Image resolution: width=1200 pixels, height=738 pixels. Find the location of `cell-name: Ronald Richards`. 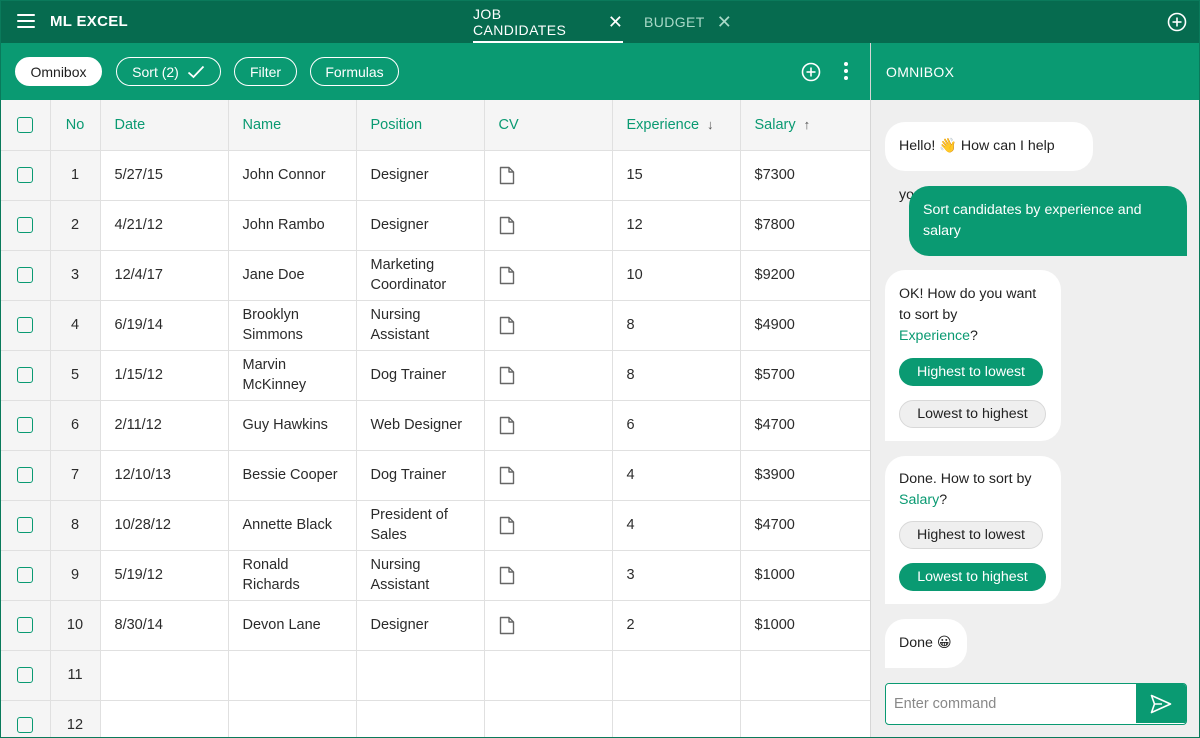

cell-name: Ronald Richards is located at coordinates (292, 575).